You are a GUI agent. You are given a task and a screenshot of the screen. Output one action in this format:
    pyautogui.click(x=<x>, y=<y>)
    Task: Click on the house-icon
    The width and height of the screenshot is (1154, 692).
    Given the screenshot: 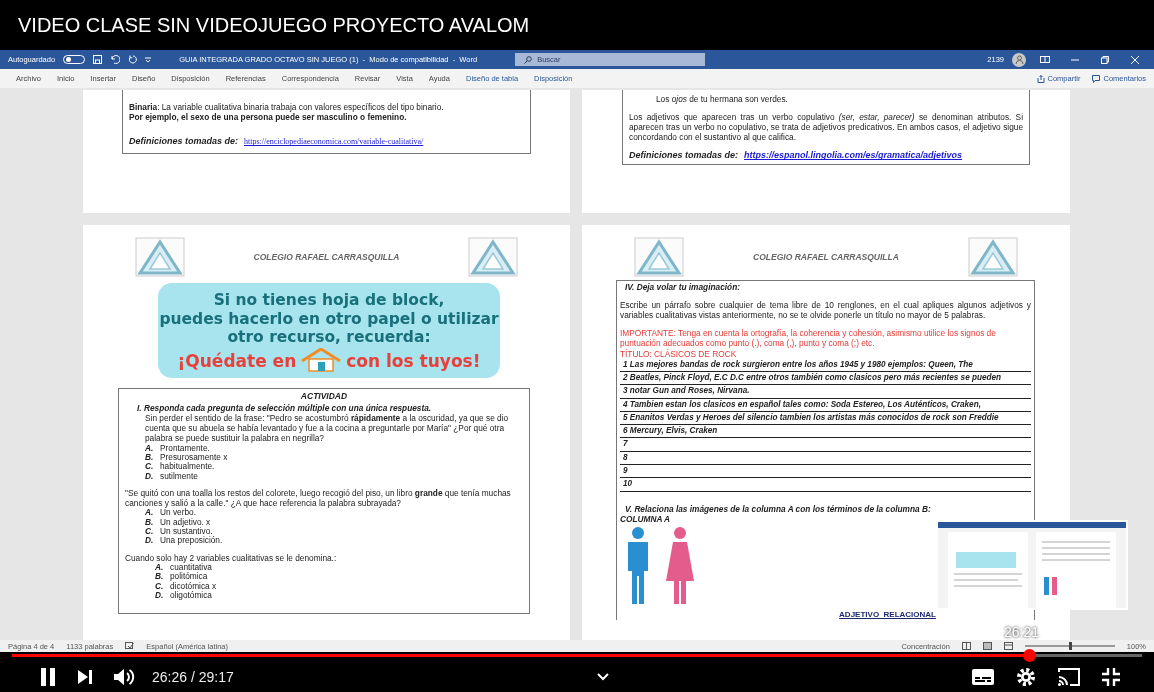 What is the action you would take?
    pyautogui.click(x=321, y=359)
    